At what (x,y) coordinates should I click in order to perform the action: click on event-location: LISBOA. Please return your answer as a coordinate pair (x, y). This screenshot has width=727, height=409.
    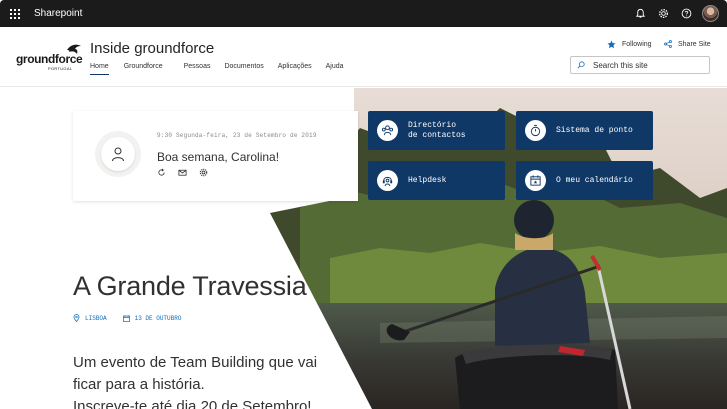
    Looking at the image, I should click on (90, 318).